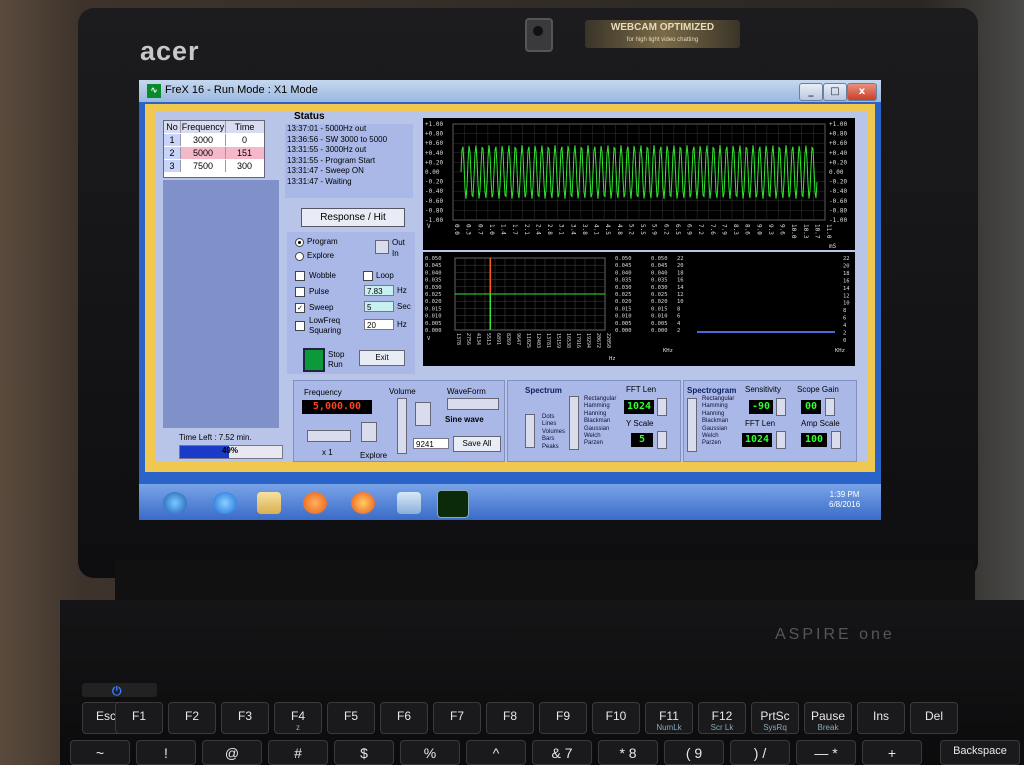  What do you see at coordinates (811, 92) in the screenshot?
I see `minimize-button: _` at bounding box center [811, 92].